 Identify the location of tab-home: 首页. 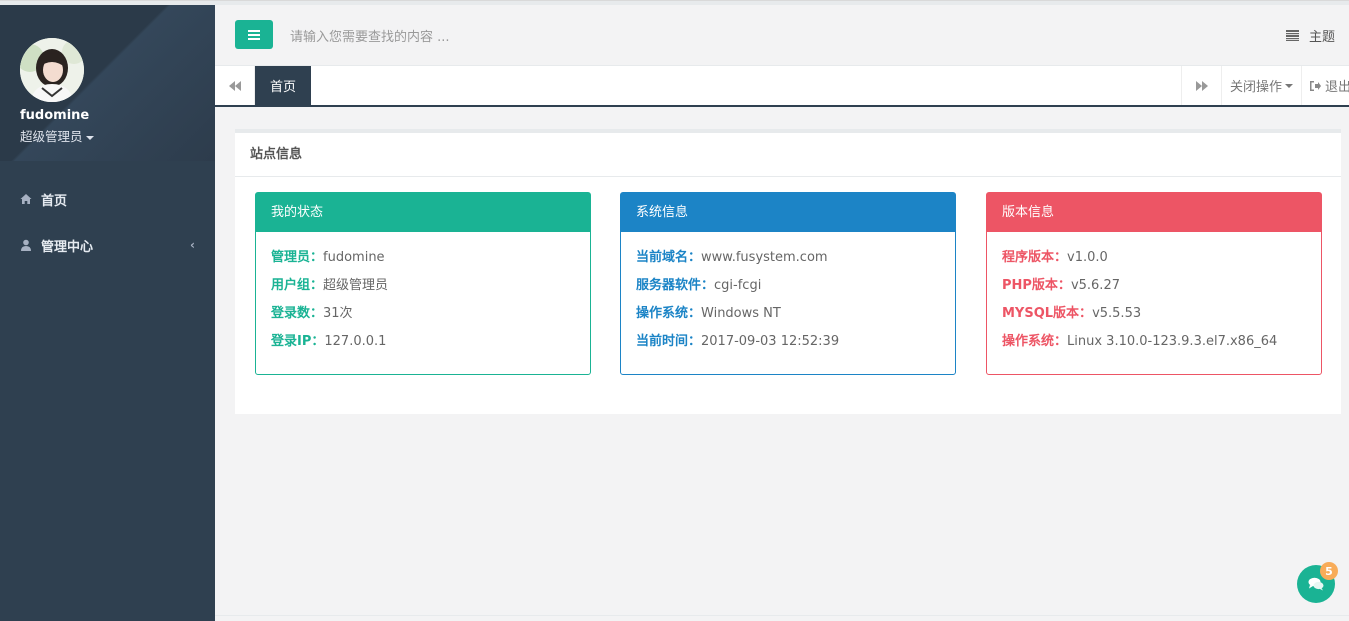
(283, 85).